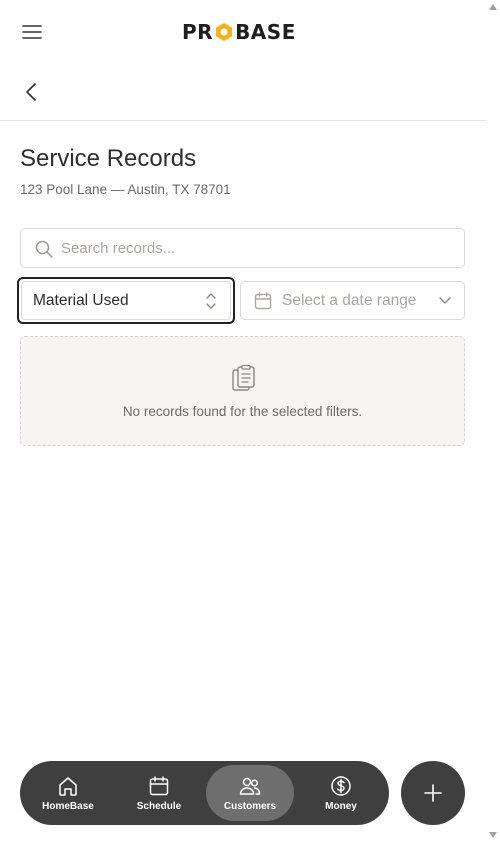  I want to click on record-type-select-inner: Material Used, so click(126, 300).